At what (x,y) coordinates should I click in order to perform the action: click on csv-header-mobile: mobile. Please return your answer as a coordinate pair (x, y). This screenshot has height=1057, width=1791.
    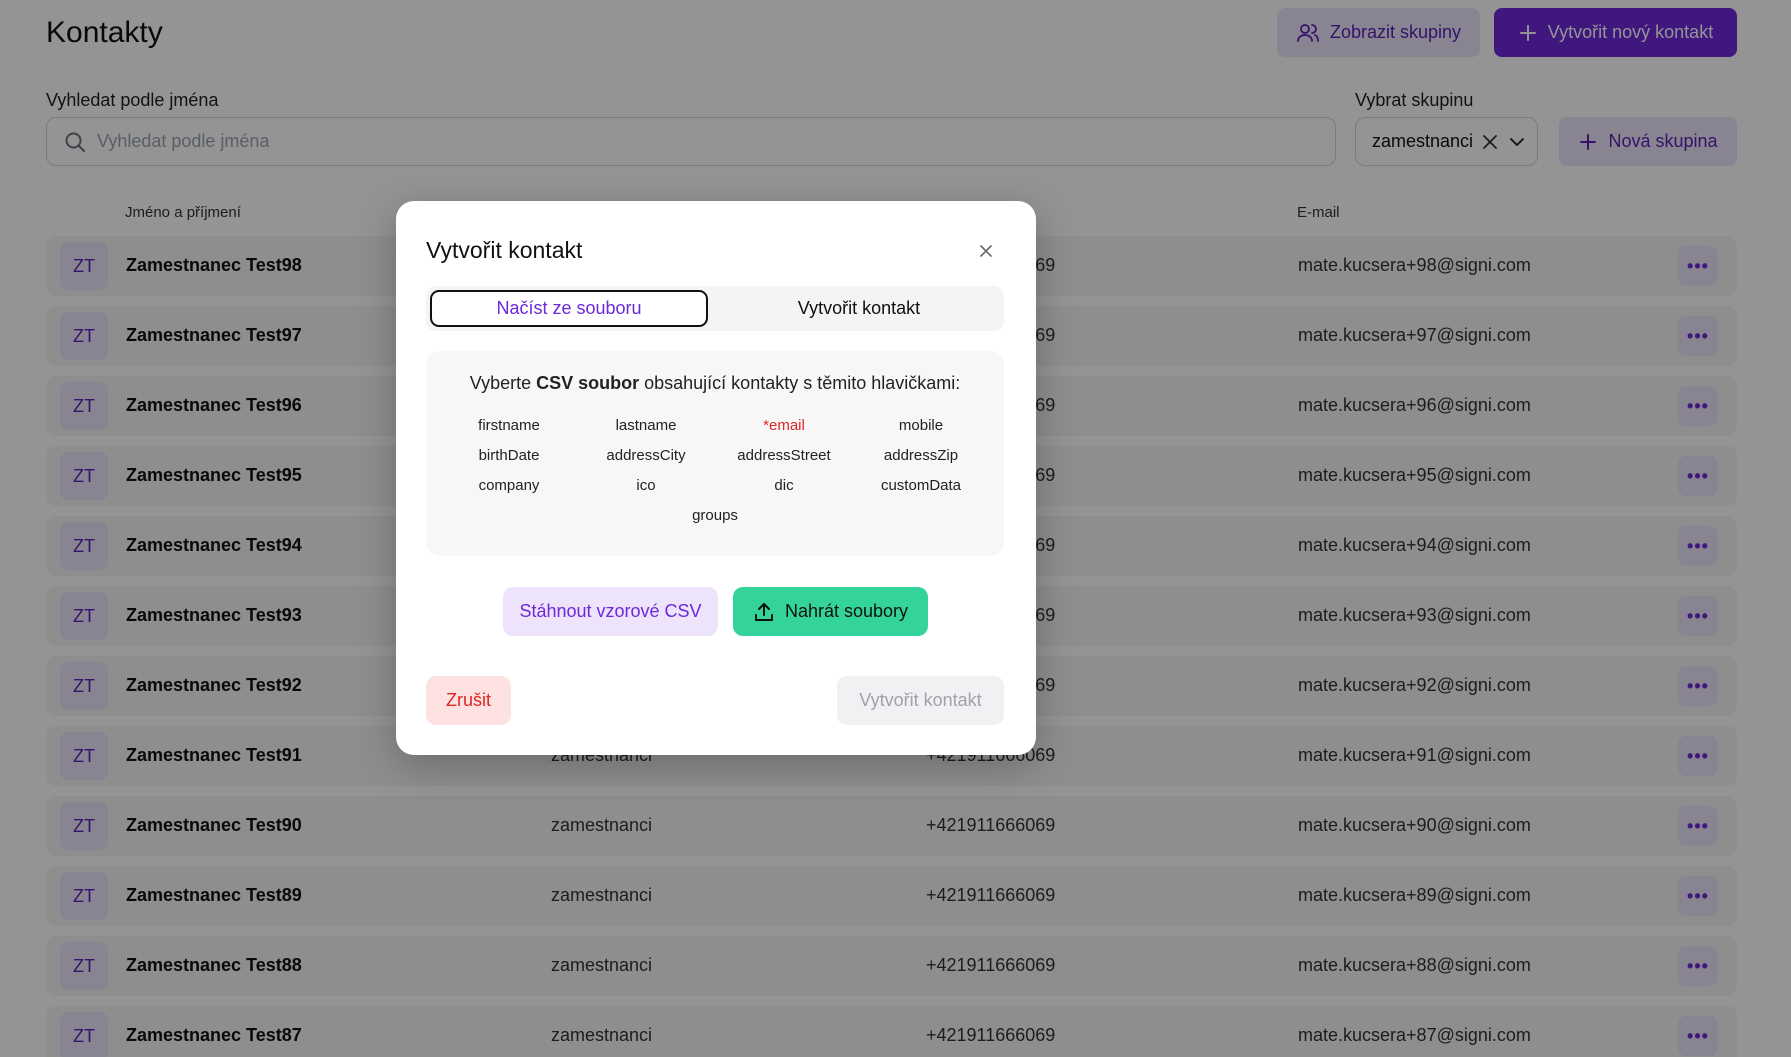
    Looking at the image, I should click on (921, 425).